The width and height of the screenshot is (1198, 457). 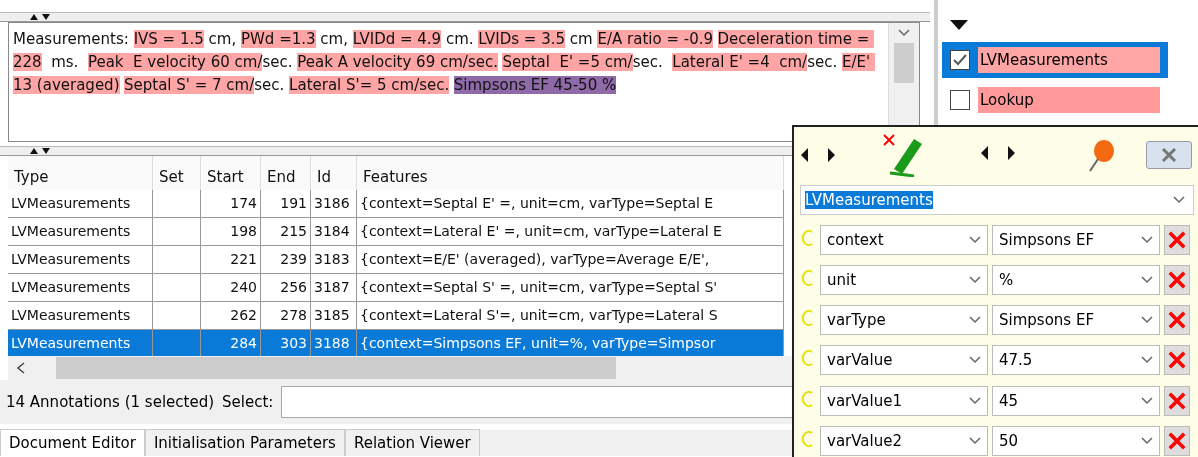 I want to click on feature-name-dropdown: varValue2, so click(x=904, y=440).